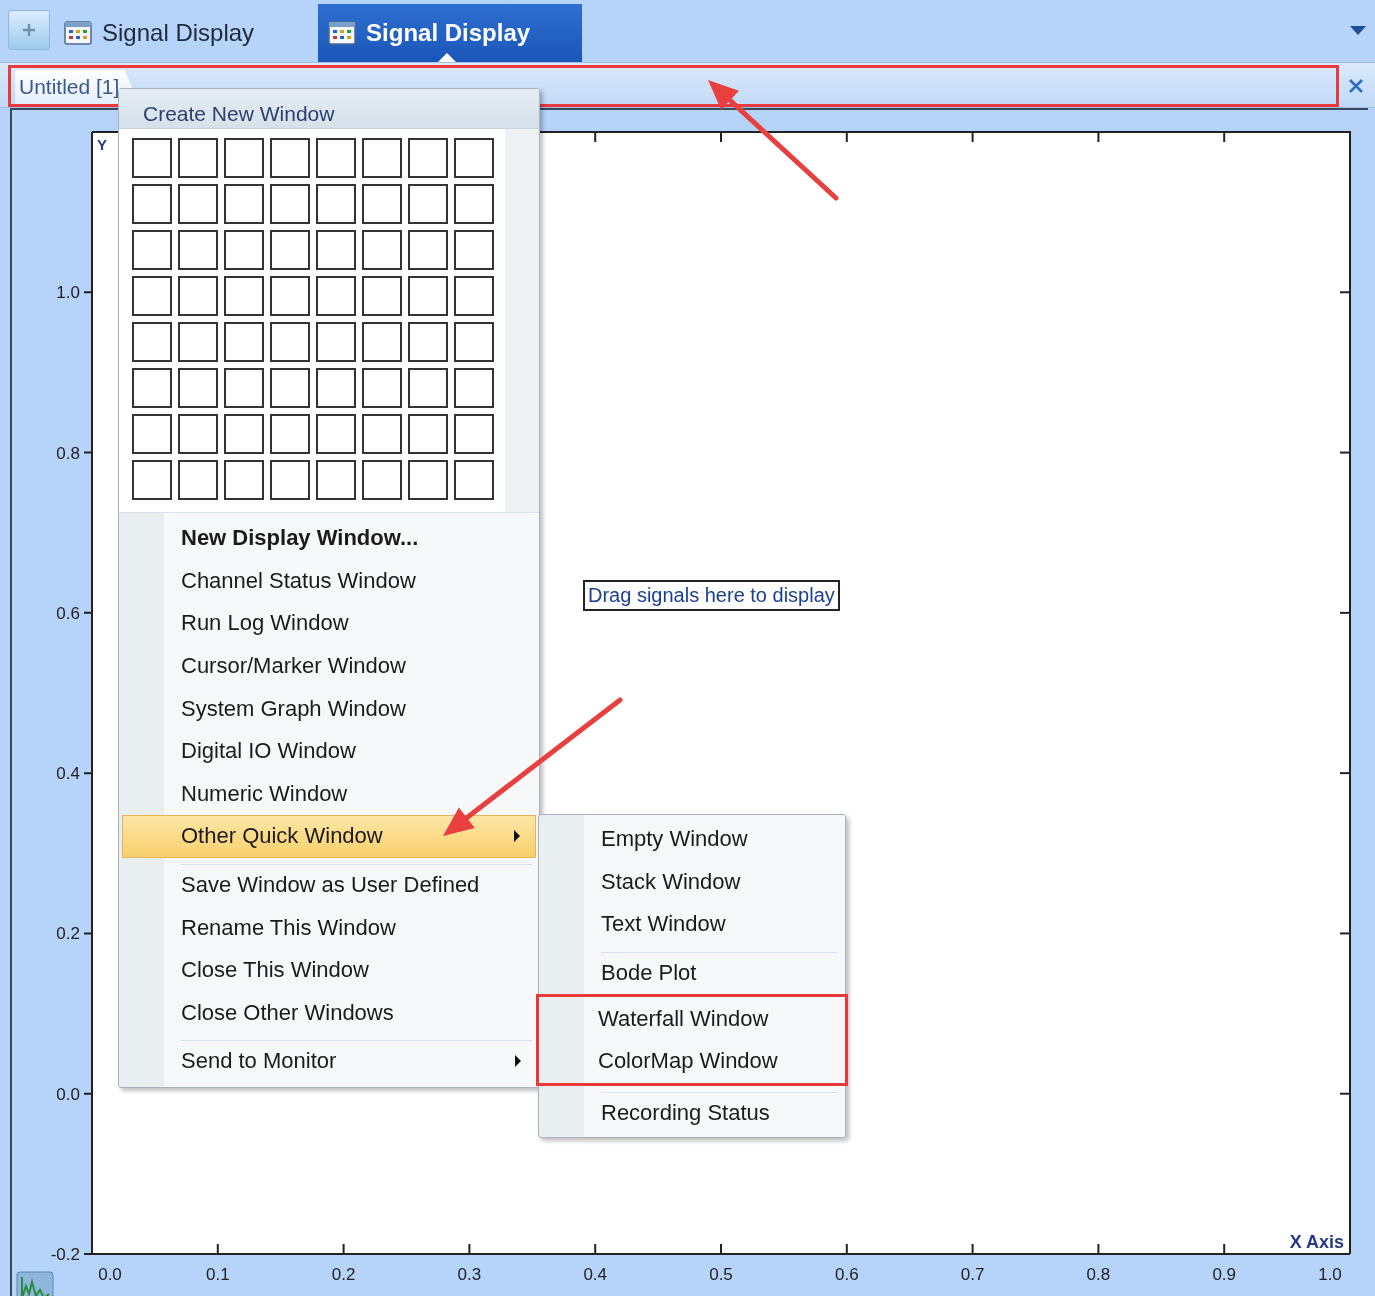 This screenshot has height=1296, width=1375. Describe the element at coordinates (329, 666) in the screenshot. I see `menu-item: Cursor/Marker Window` at that location.